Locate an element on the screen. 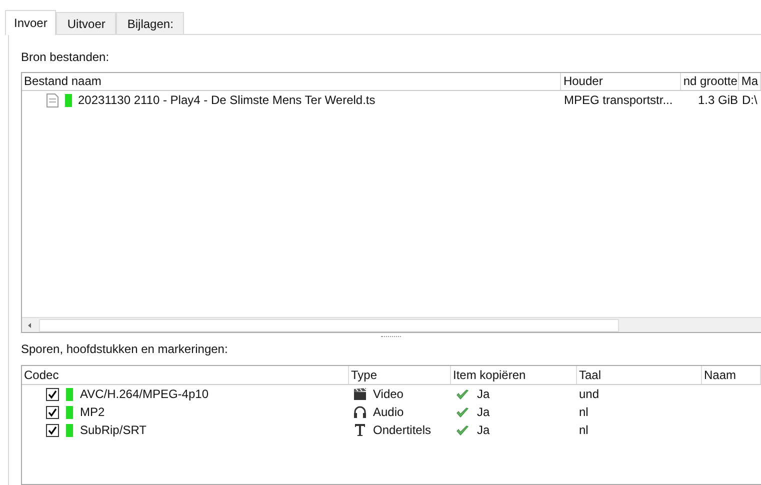  table-cell-text: SubRip/SRT is located at coordinates (113, 430).